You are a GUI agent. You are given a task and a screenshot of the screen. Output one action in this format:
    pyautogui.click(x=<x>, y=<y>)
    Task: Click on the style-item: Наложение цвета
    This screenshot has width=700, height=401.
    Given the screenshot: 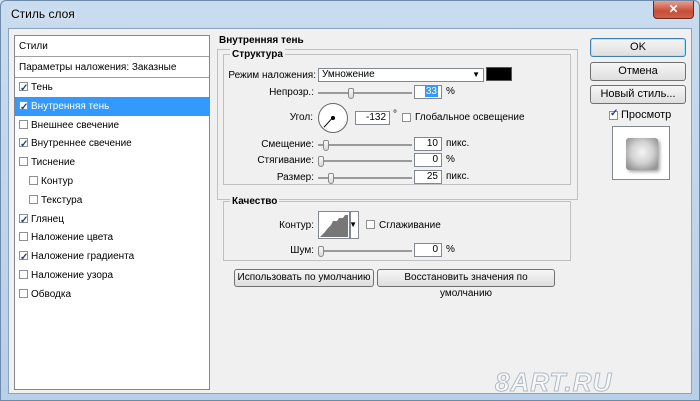 What is the action you would take?
    pyautogui.click(x=112, y=237)
    